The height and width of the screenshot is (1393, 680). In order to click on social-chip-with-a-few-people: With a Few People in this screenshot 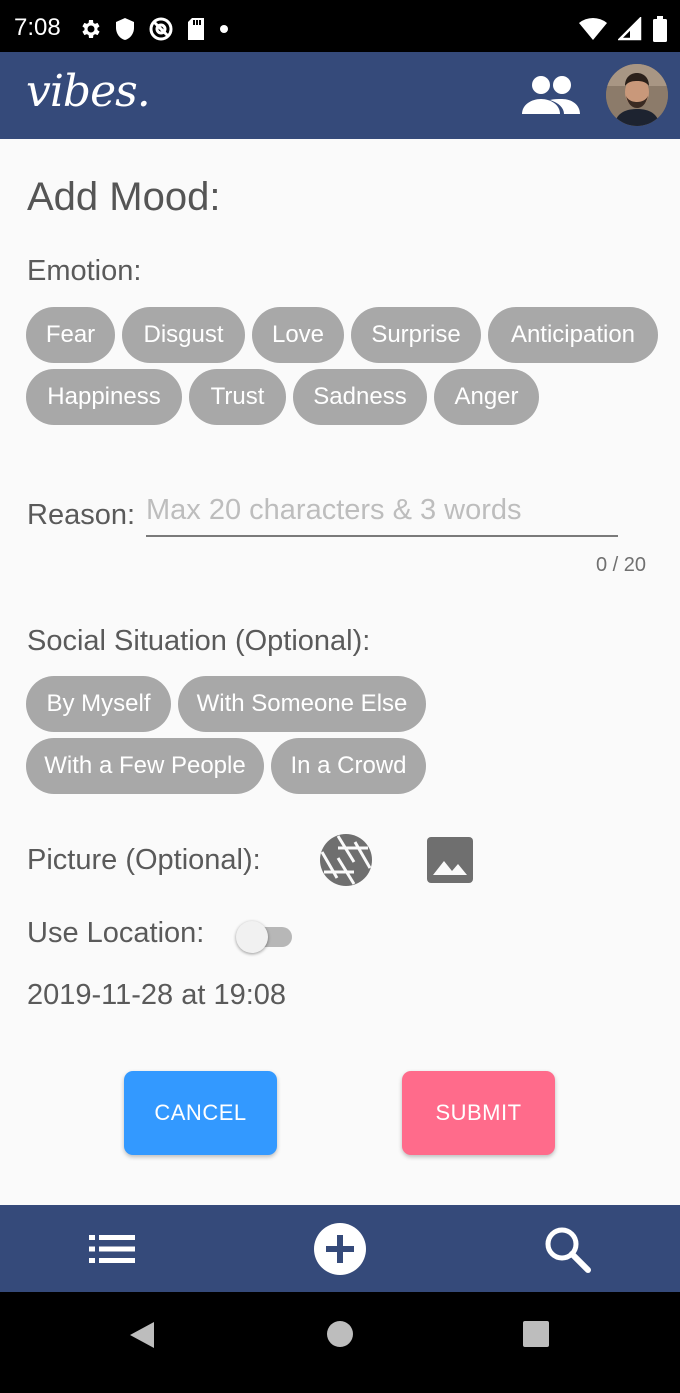, I will do `click(145, 766)`.